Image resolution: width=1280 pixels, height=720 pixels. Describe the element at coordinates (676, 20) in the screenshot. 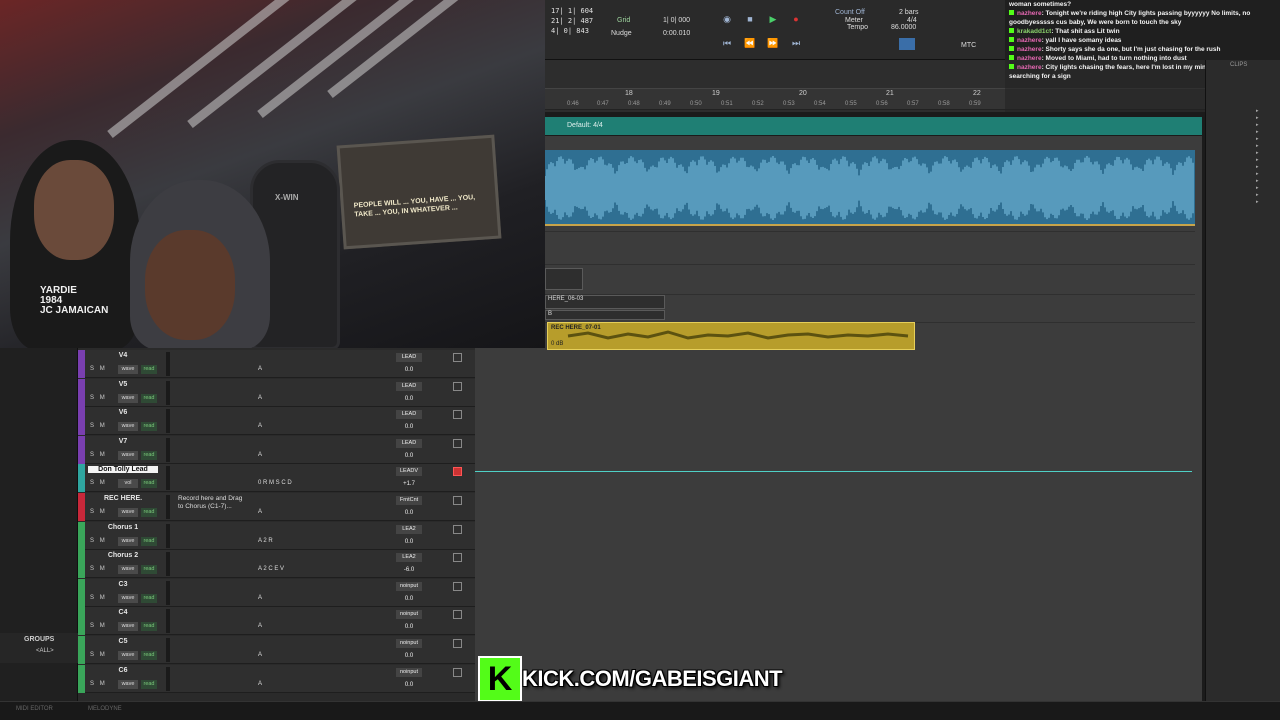

I see `grid-value: 1| 0| 000` at that location.